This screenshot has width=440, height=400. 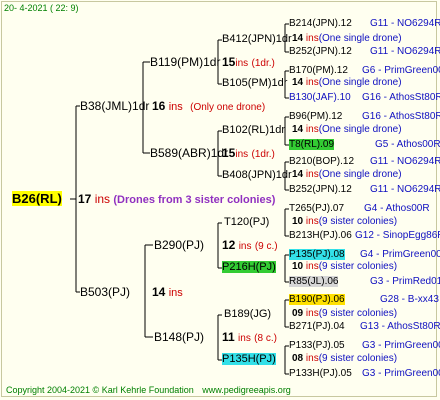 I want to click on gen2-queen-3: B290(PJ), so click(x=179, y=245).